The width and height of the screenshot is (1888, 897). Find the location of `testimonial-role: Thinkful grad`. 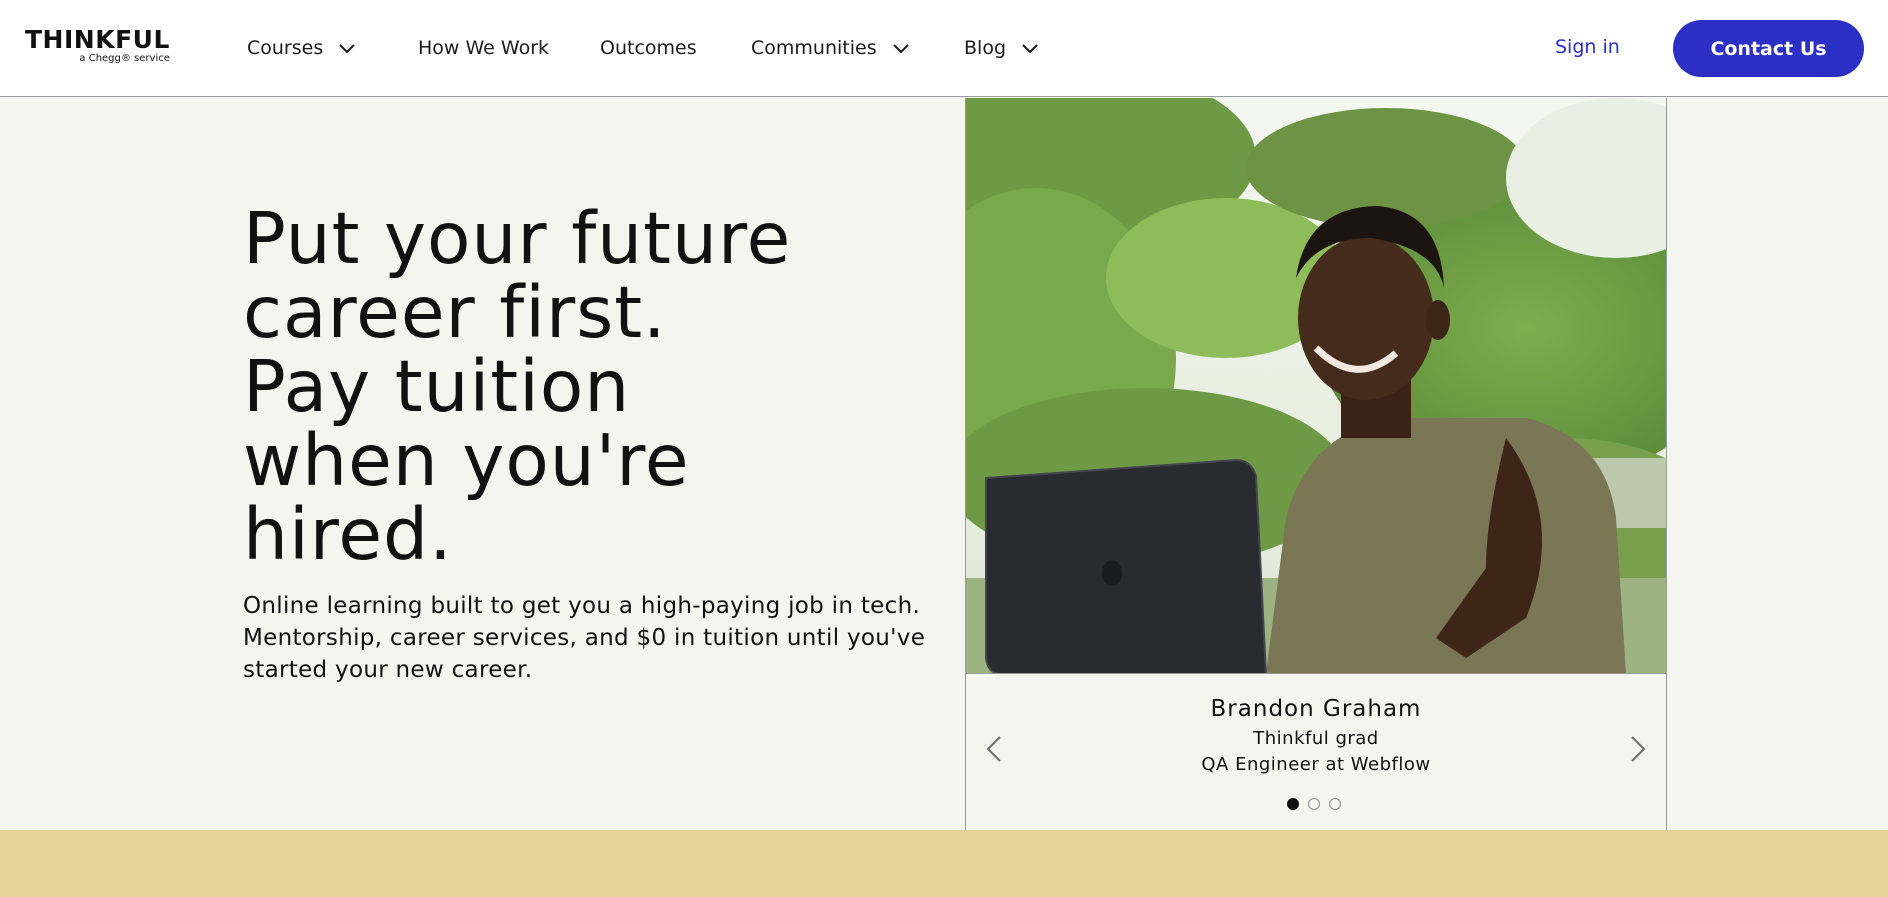

testimonial-role: Thinkful grad is located at coordinates (1316, 738).